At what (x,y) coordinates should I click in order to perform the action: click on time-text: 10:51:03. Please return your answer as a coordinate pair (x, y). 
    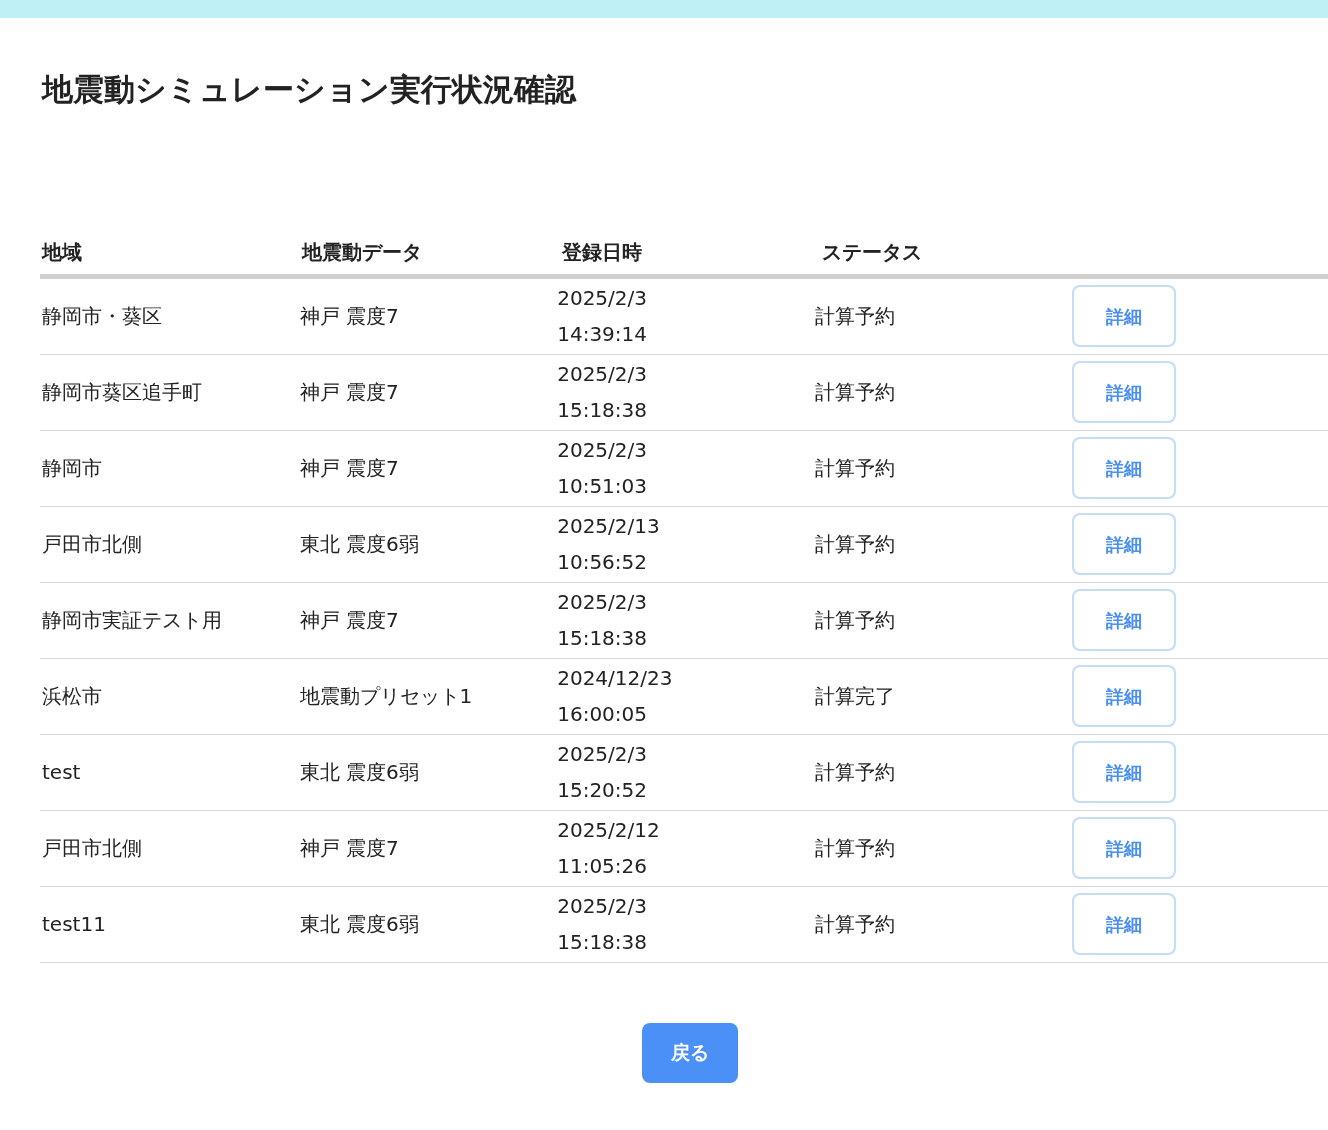
    Looking at the image, I should click on (602, 486).